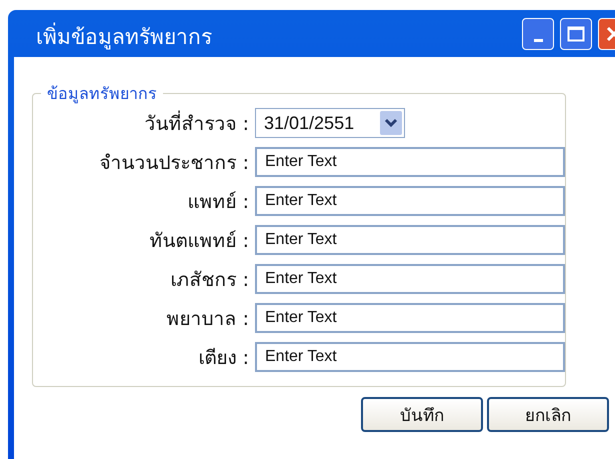 Image resolution: width=615 pixels, height=459 pixels. What do you see at coordinates (124, 36) in the screenshot?
I see `window-title: เพิ่มข้อมูลทรัพยากร` at bounding box center [124, 36].